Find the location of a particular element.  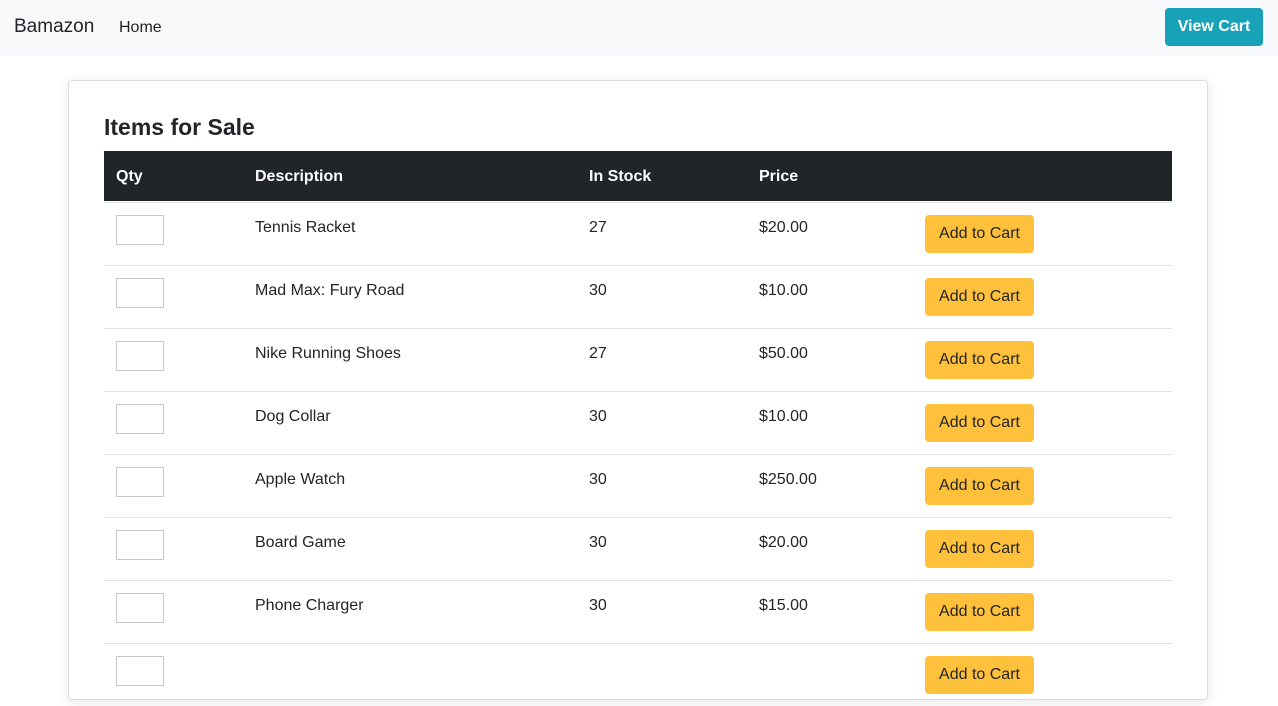

table-row: Mad Max: Fury Road 30 $10.00 Add to Cart is located at coordinates (638, 296).